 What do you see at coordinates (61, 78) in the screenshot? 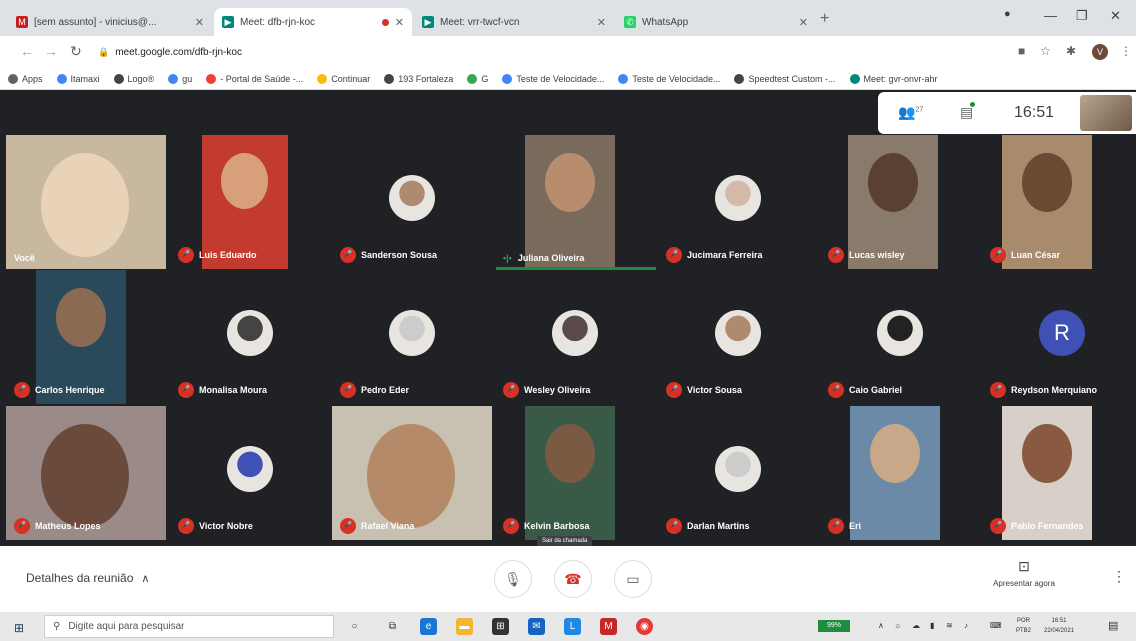
I see `bookmark-icon` at bounding box center [61, 78].